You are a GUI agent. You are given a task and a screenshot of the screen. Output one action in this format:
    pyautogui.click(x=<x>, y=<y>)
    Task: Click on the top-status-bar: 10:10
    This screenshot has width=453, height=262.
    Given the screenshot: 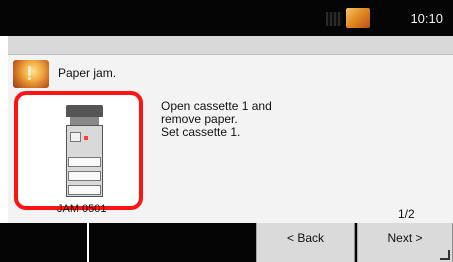 What is the action you would take?
    pyautogui.click(x=226, y=18)
    